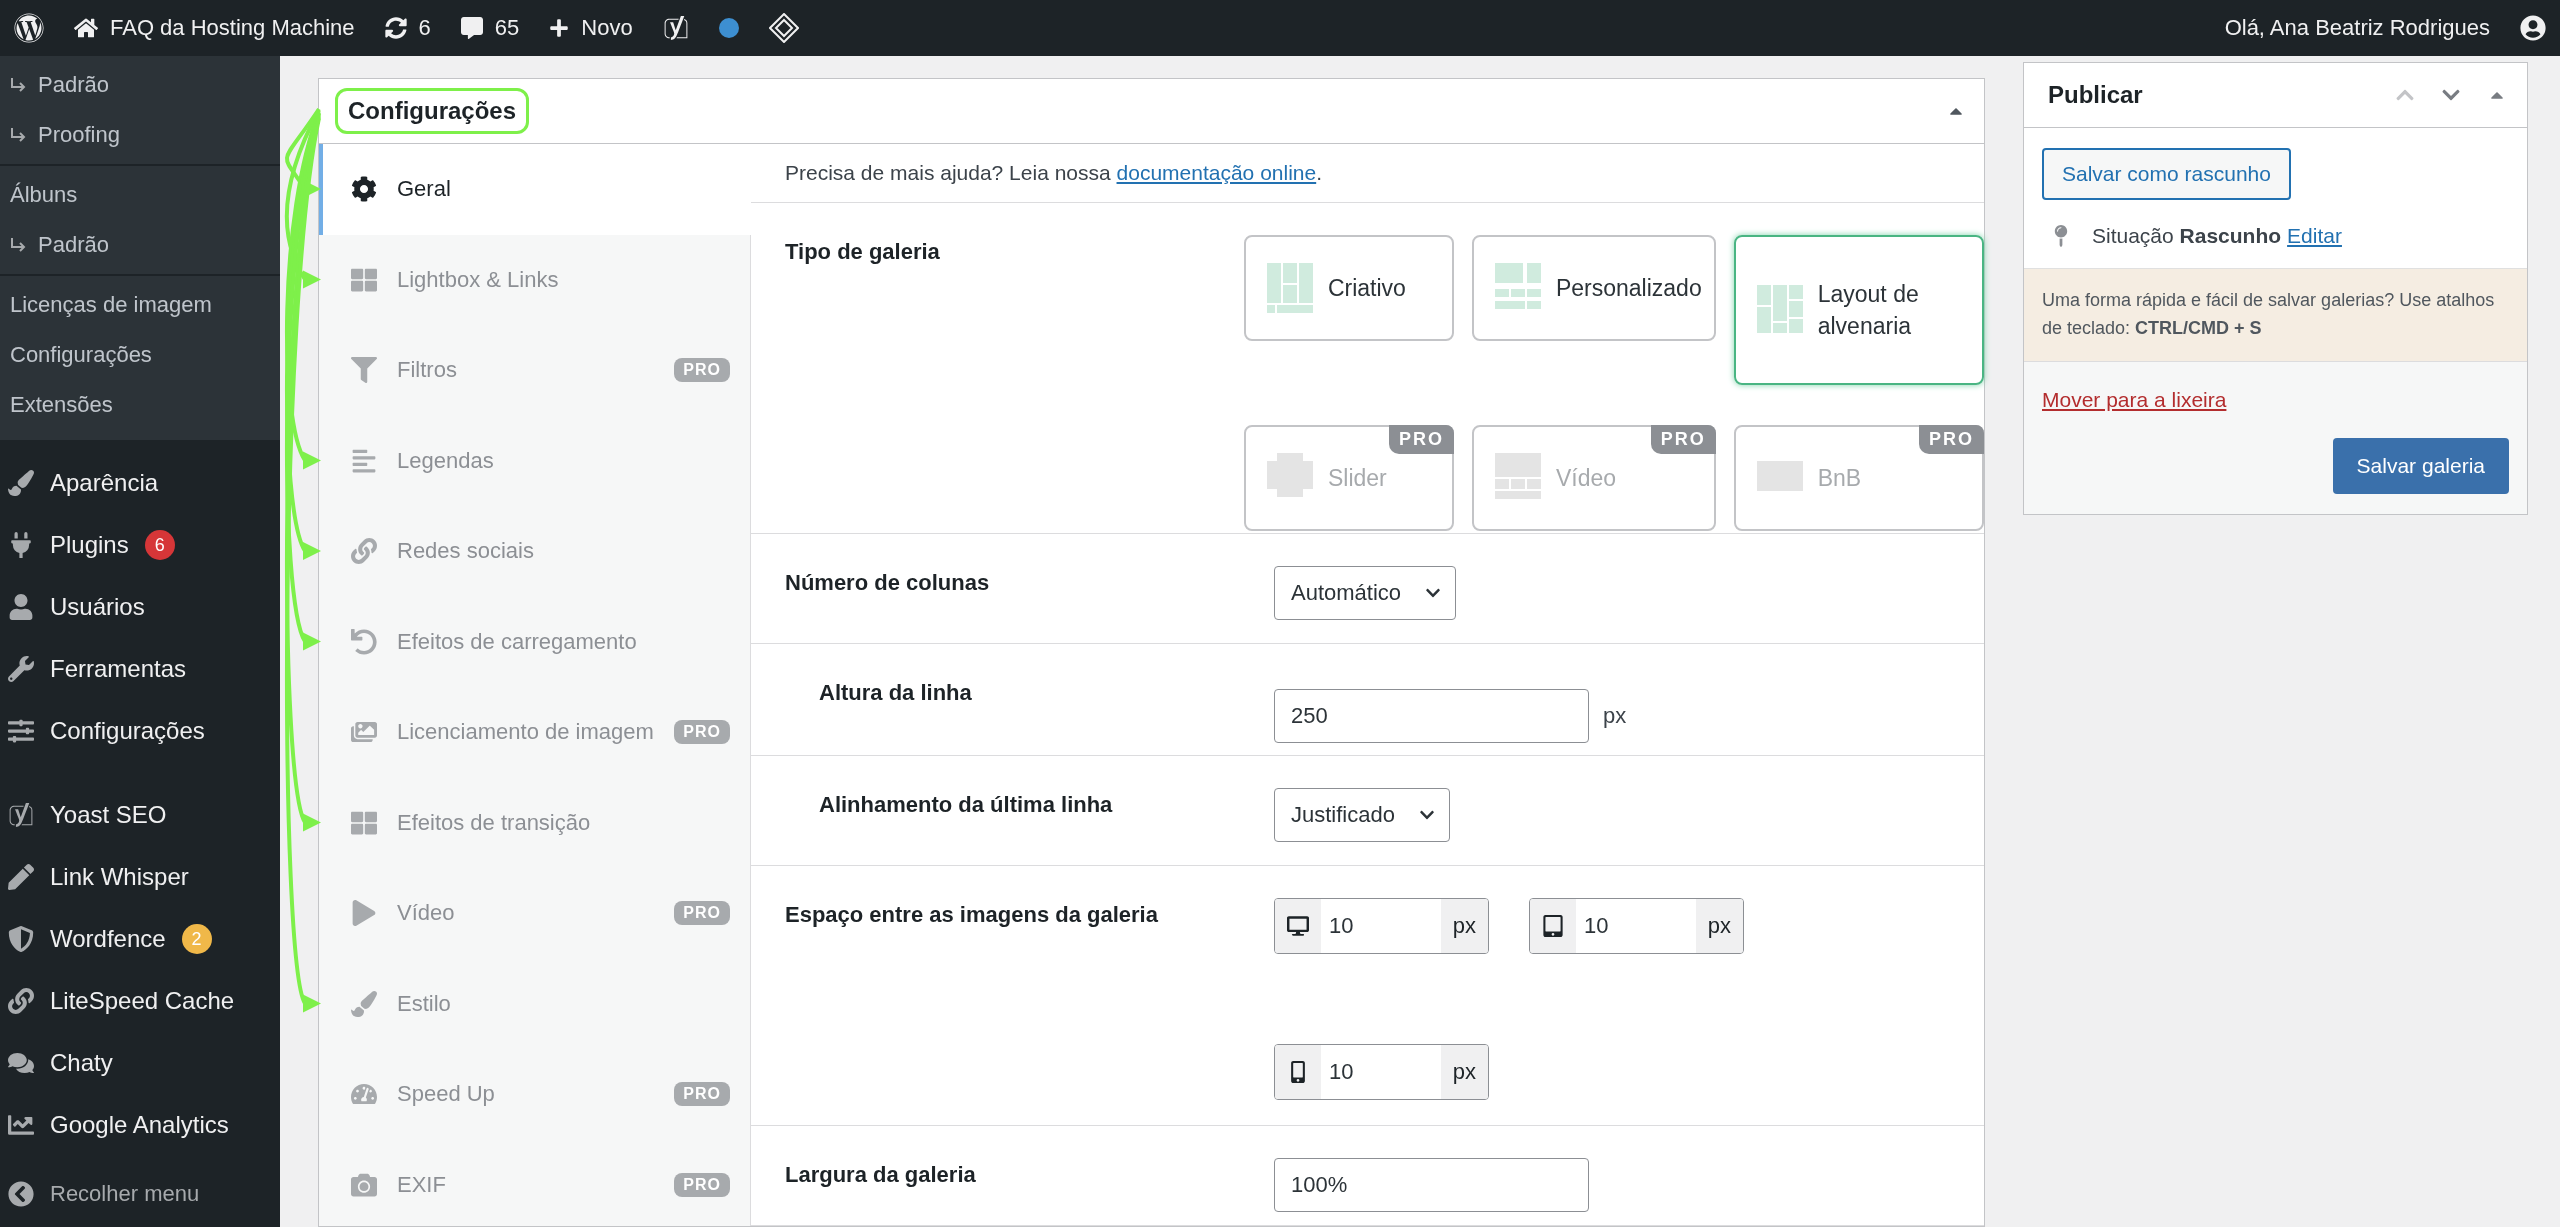 This screenshot has width=2560, height=1227. I want to click on collapse-icon, so click(21, 1194).